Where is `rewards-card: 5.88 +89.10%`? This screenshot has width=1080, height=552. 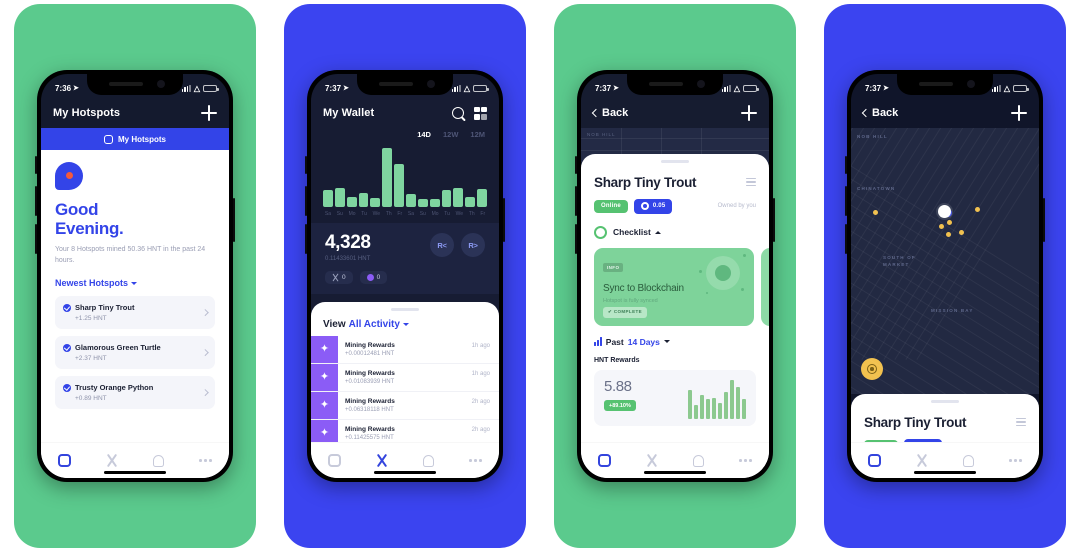 rewards-card: 5.88 +89.10% is located at coordinates (675, 397).